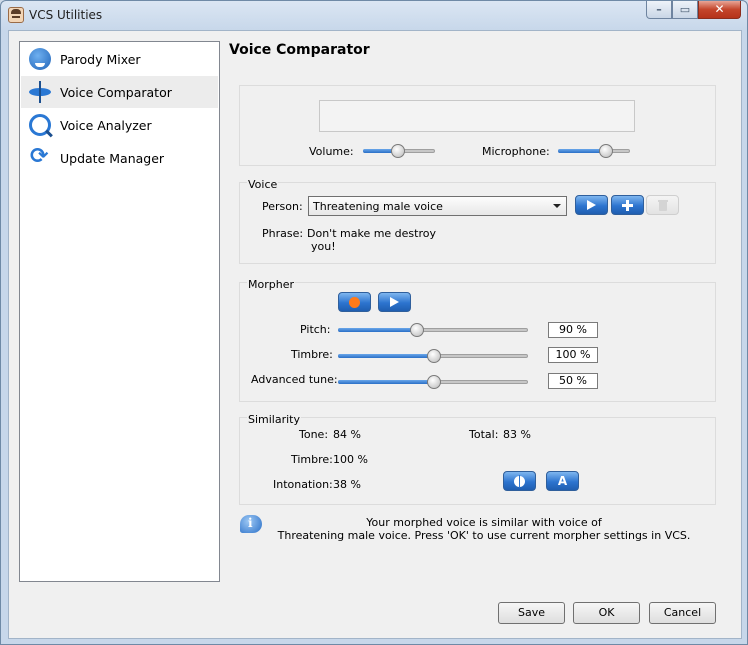  I want to click on intonation-value: 38 %, so click(347, 484).